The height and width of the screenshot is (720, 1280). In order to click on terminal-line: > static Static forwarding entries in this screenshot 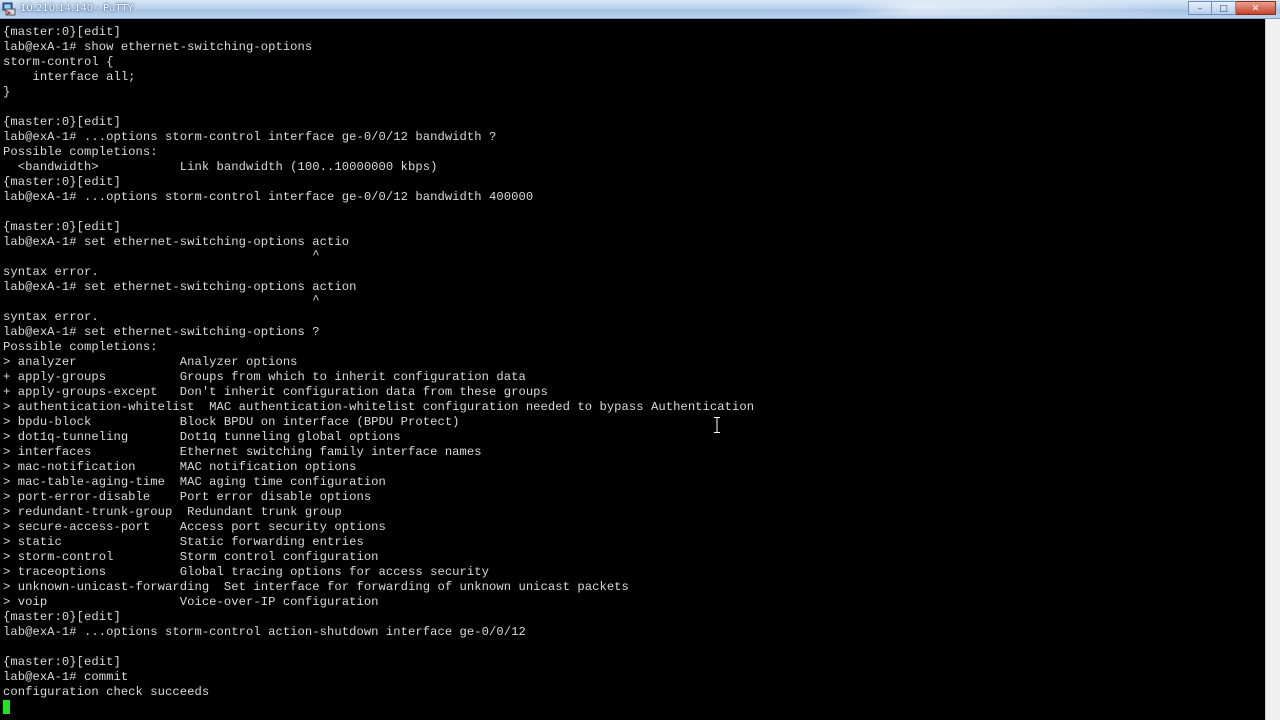, I will do `click(183, 542)`.